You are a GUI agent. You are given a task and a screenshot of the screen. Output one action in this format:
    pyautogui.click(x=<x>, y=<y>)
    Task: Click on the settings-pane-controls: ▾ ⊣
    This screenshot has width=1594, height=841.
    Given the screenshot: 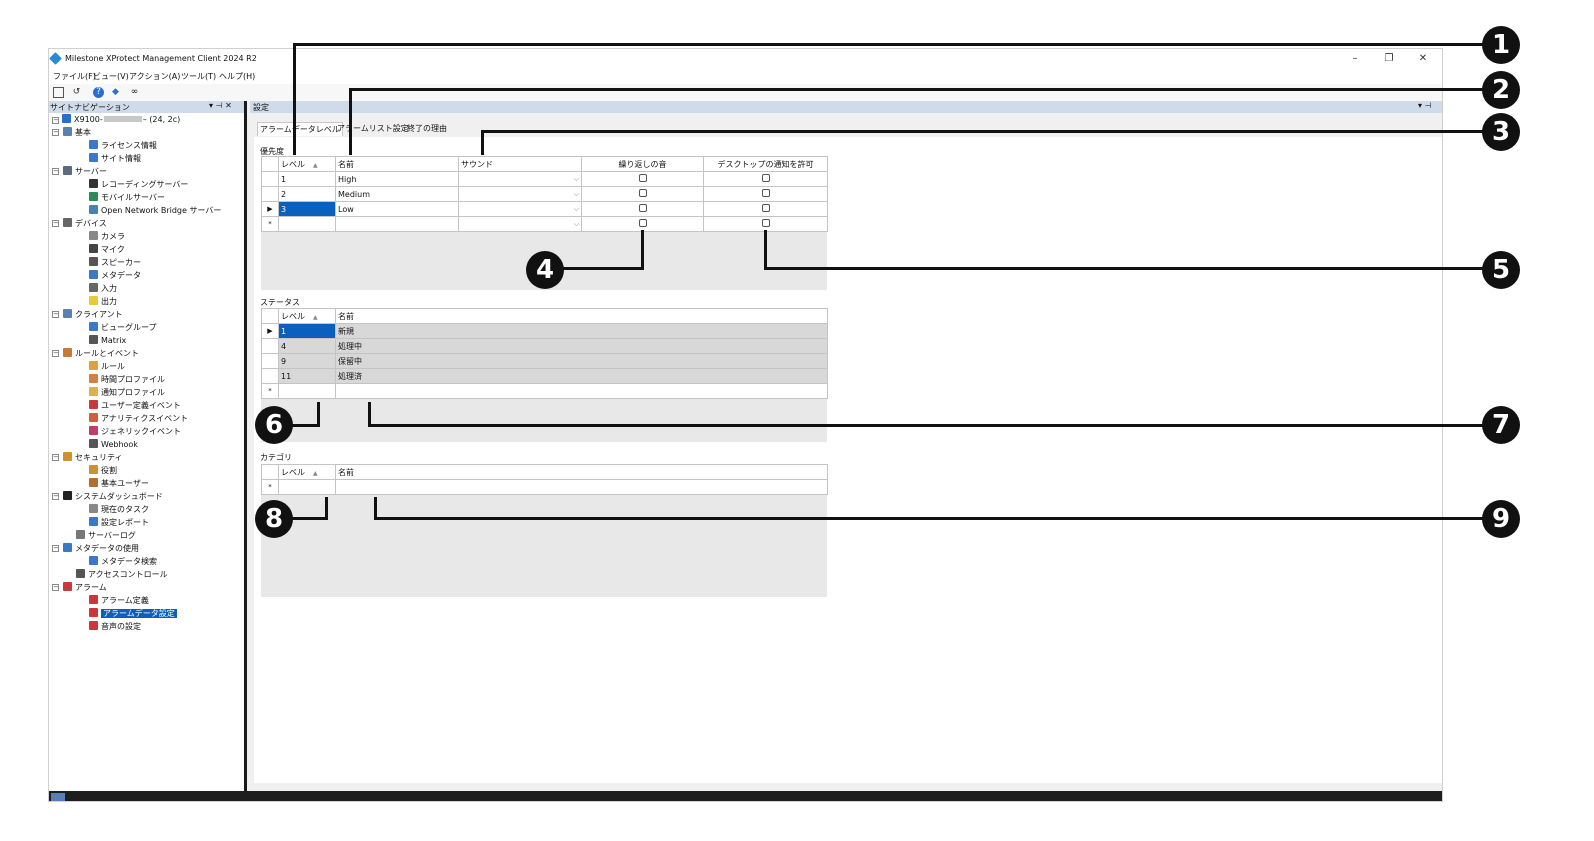 What is the action you would take?
    pyautogui.click(x=1425, y=105)
    